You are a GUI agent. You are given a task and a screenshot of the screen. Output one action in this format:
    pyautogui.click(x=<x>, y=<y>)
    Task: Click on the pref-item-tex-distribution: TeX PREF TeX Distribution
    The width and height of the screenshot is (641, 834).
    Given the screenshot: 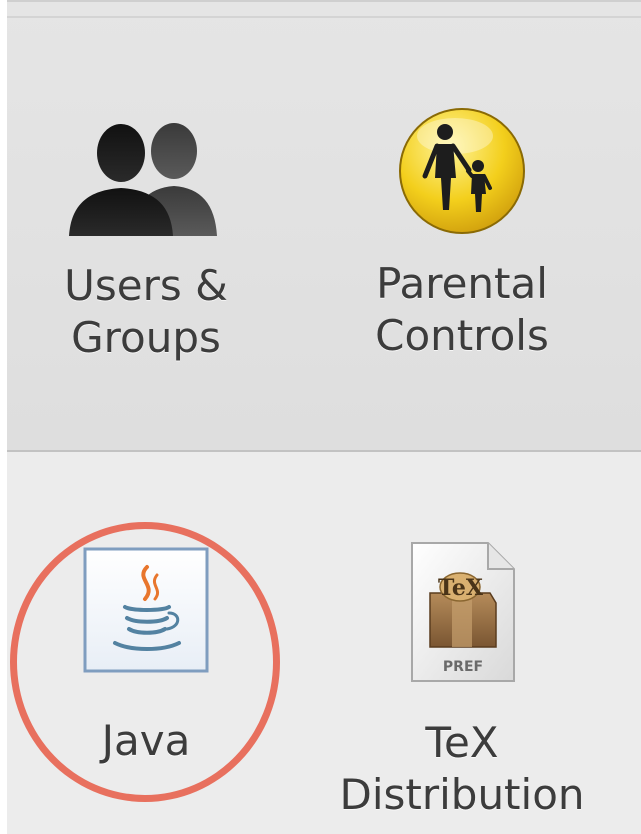 What is the action you would take?
    pyautogui.click(x=462, y=681)
    